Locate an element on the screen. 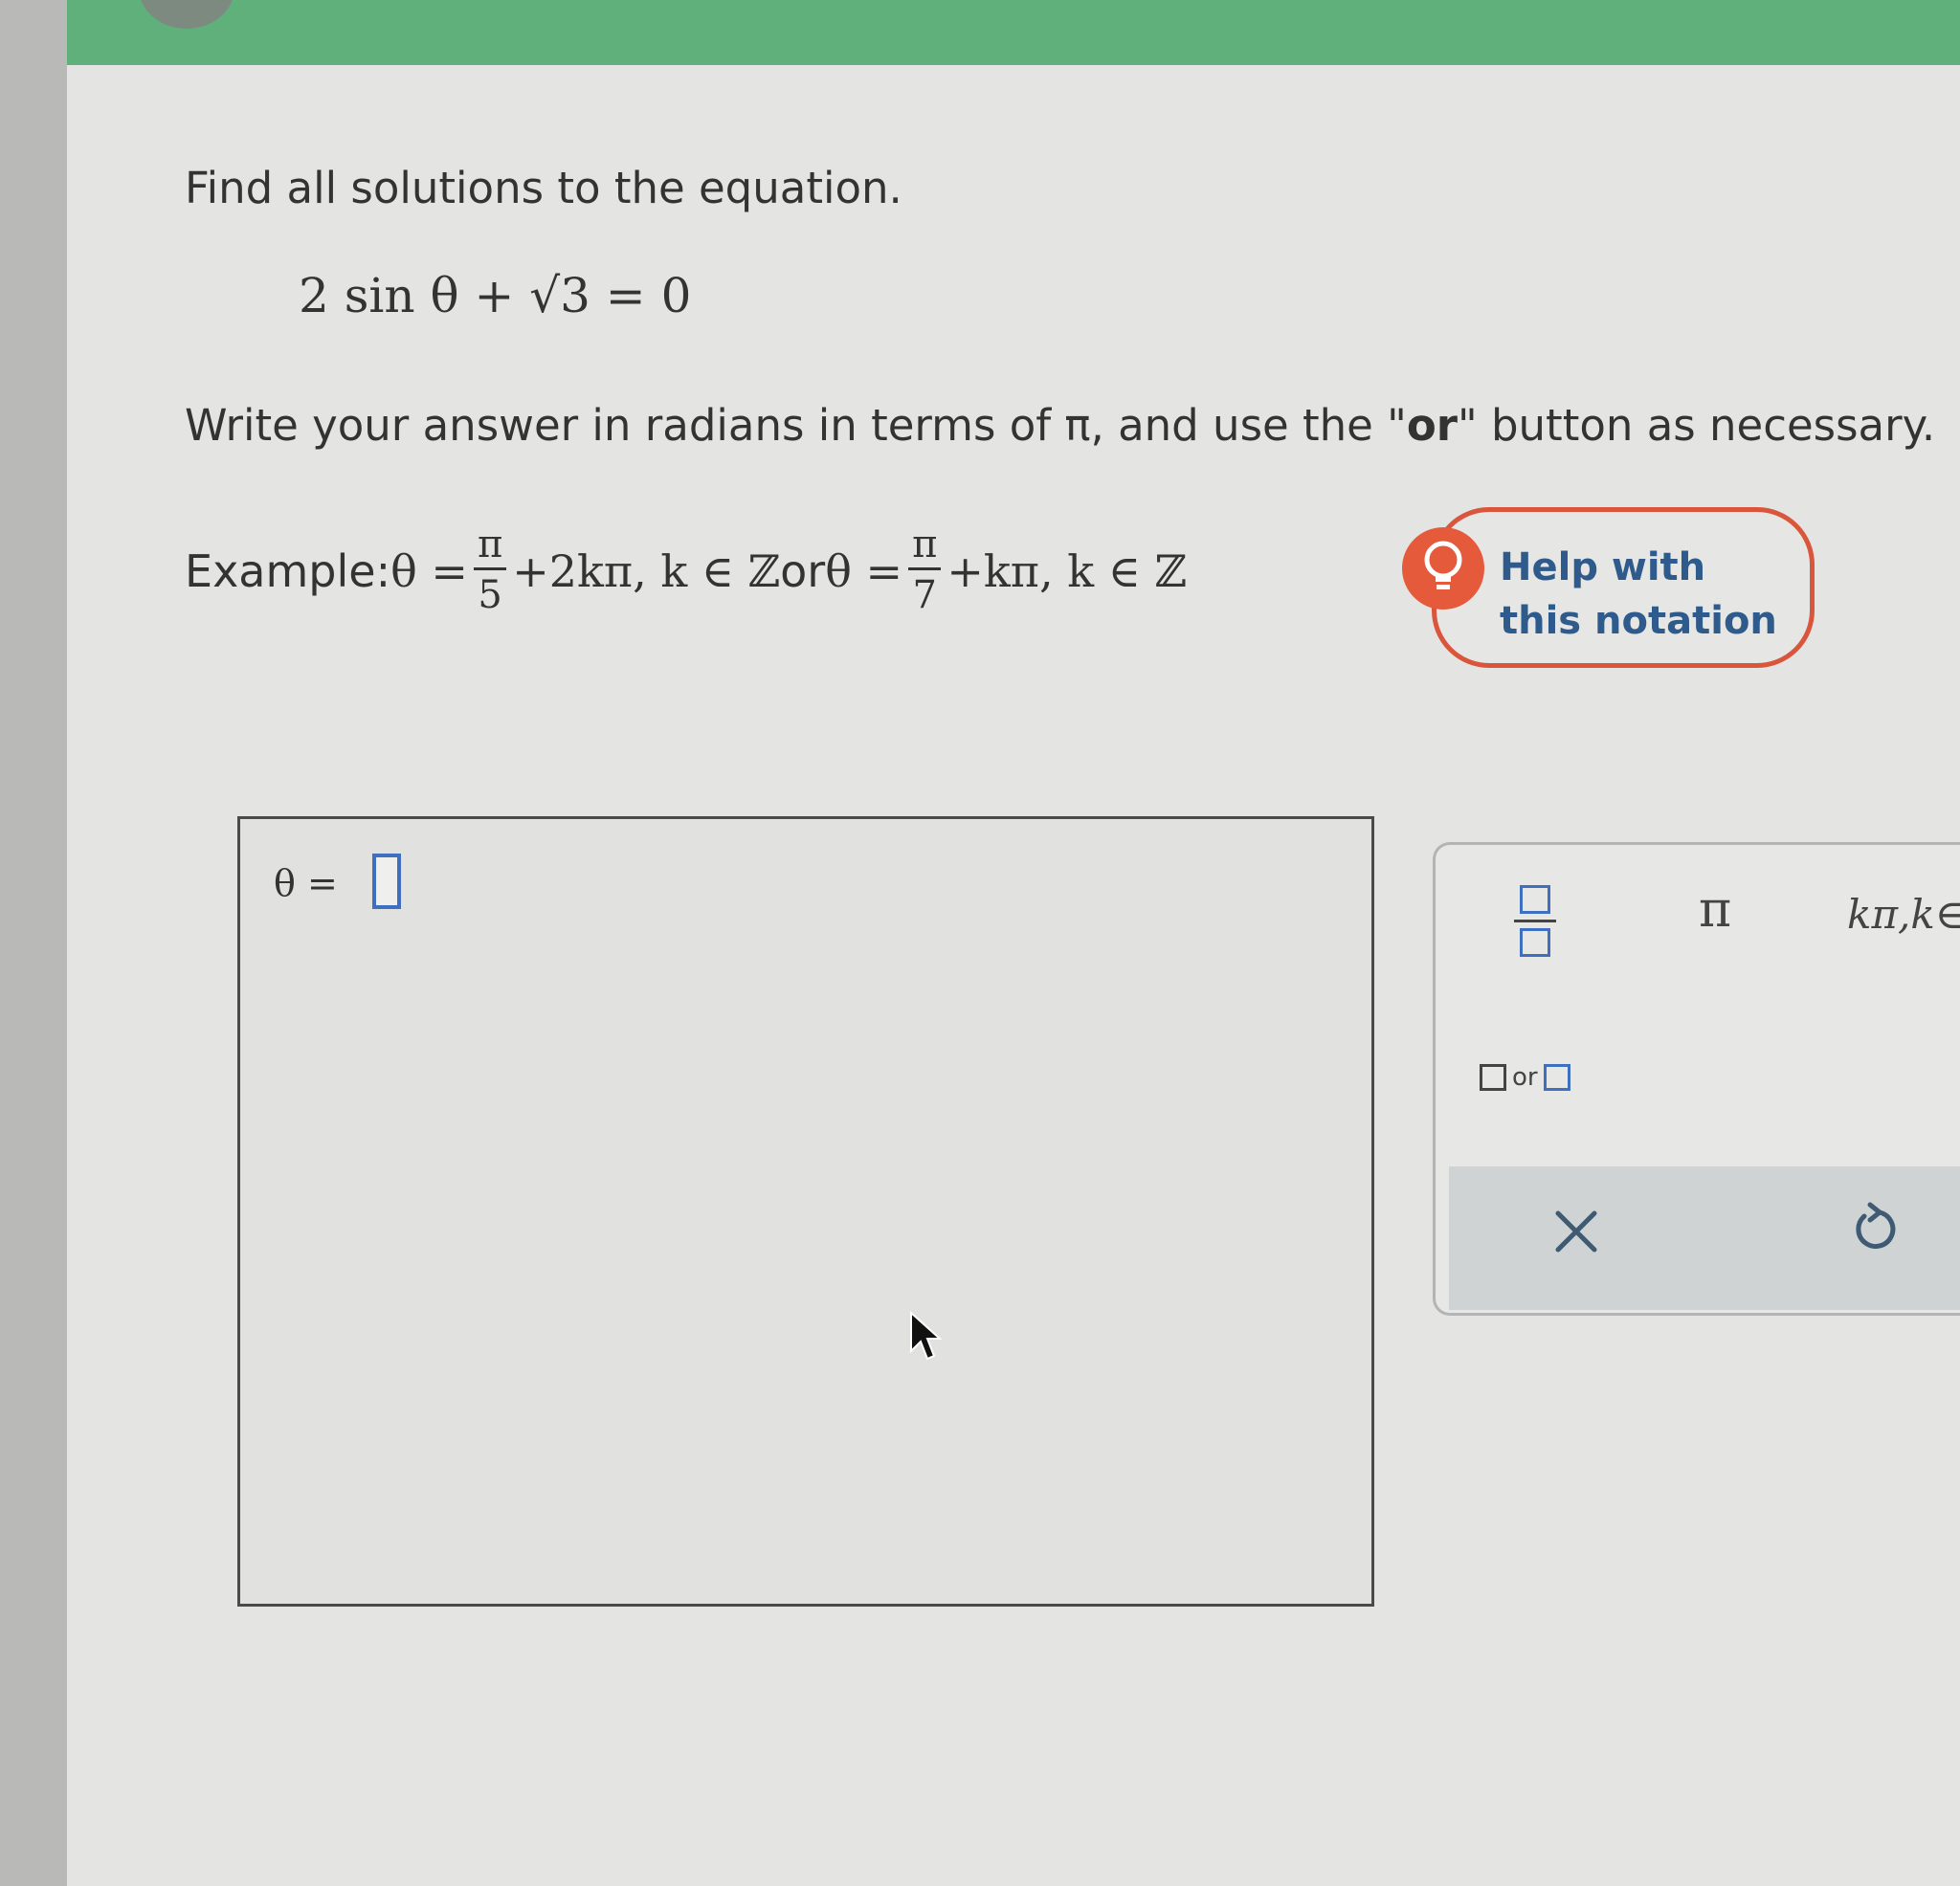 Image resolution: width=1960 pixels, height=1886 pixels. math-palette: π kπ,k∈ℤ or is located at coordinates (1697, 1079).